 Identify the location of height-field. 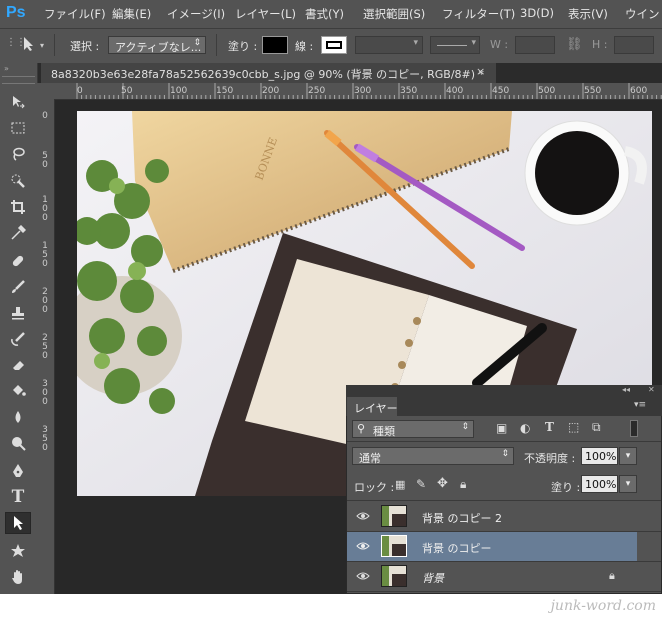
(634, 45).